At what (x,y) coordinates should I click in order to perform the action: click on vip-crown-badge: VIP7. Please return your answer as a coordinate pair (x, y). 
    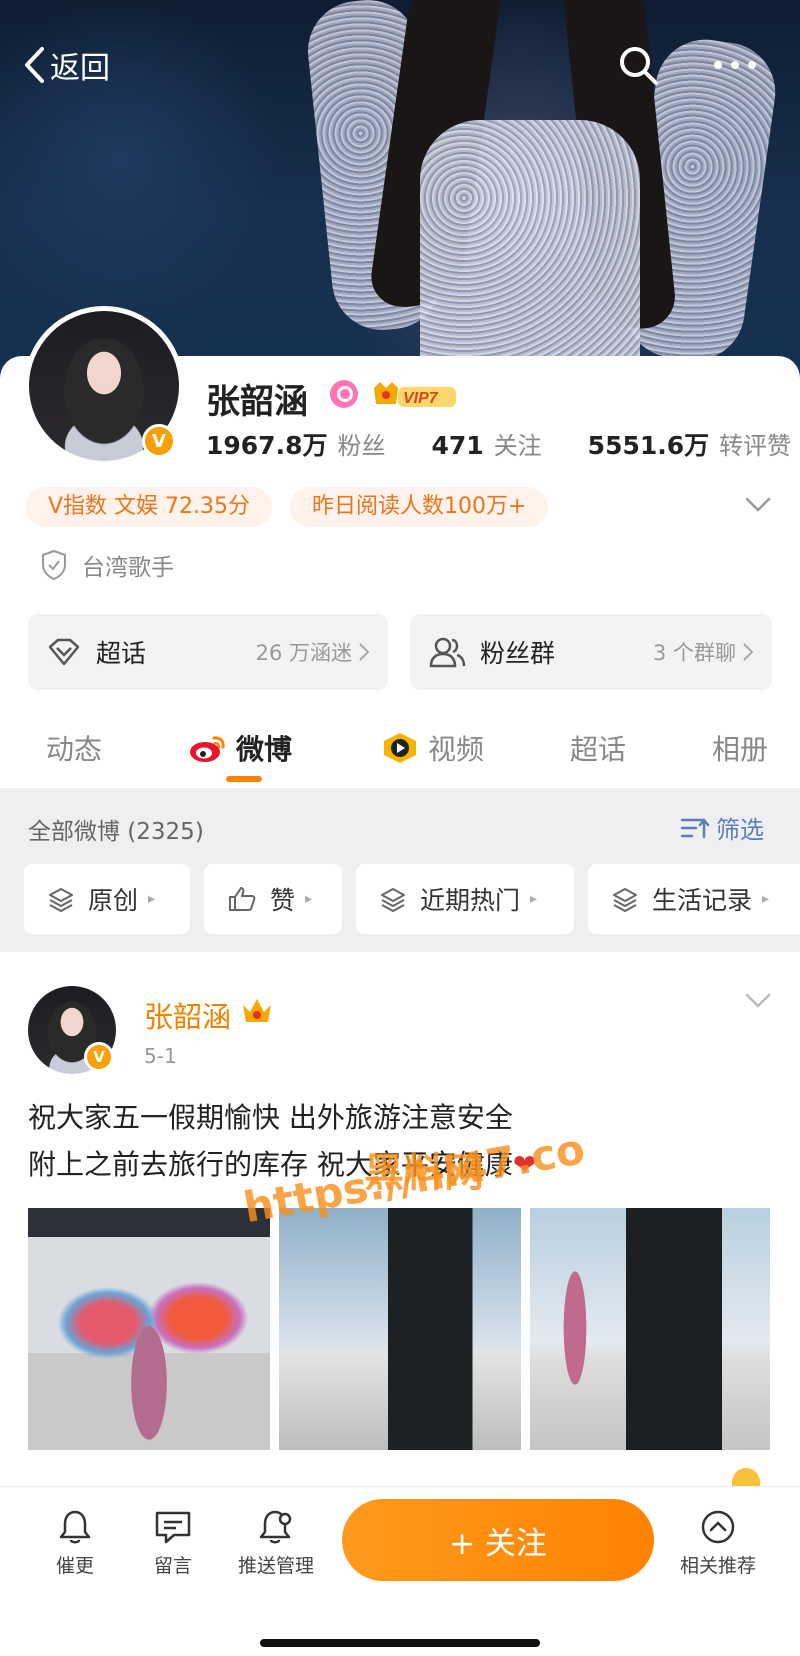
    Looking at the image, I should click on (414, 395).